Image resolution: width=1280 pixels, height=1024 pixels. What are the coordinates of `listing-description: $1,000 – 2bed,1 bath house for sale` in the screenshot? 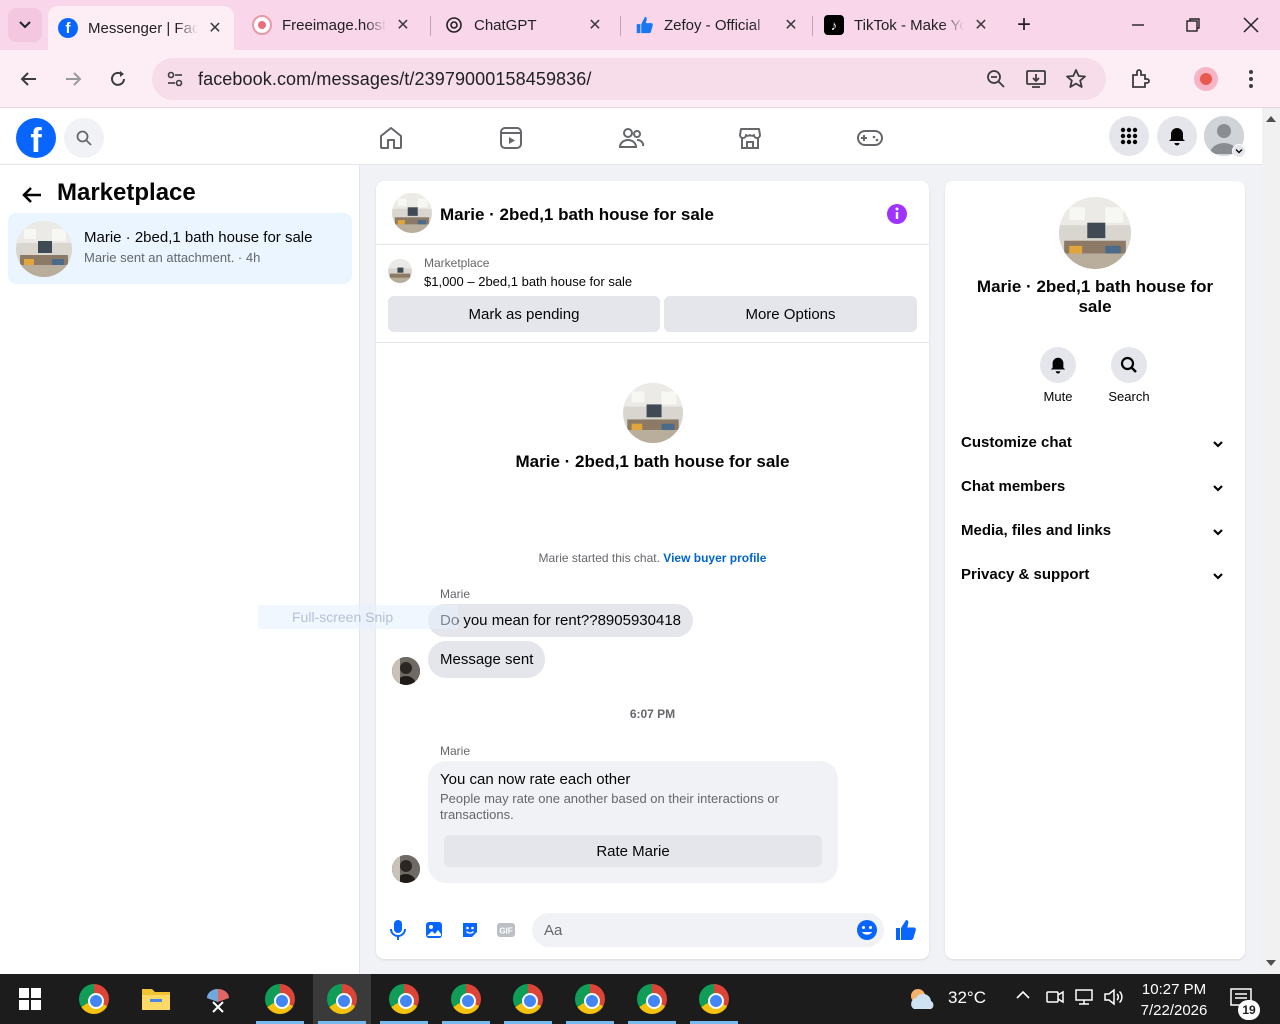 It's located at (528, 281).